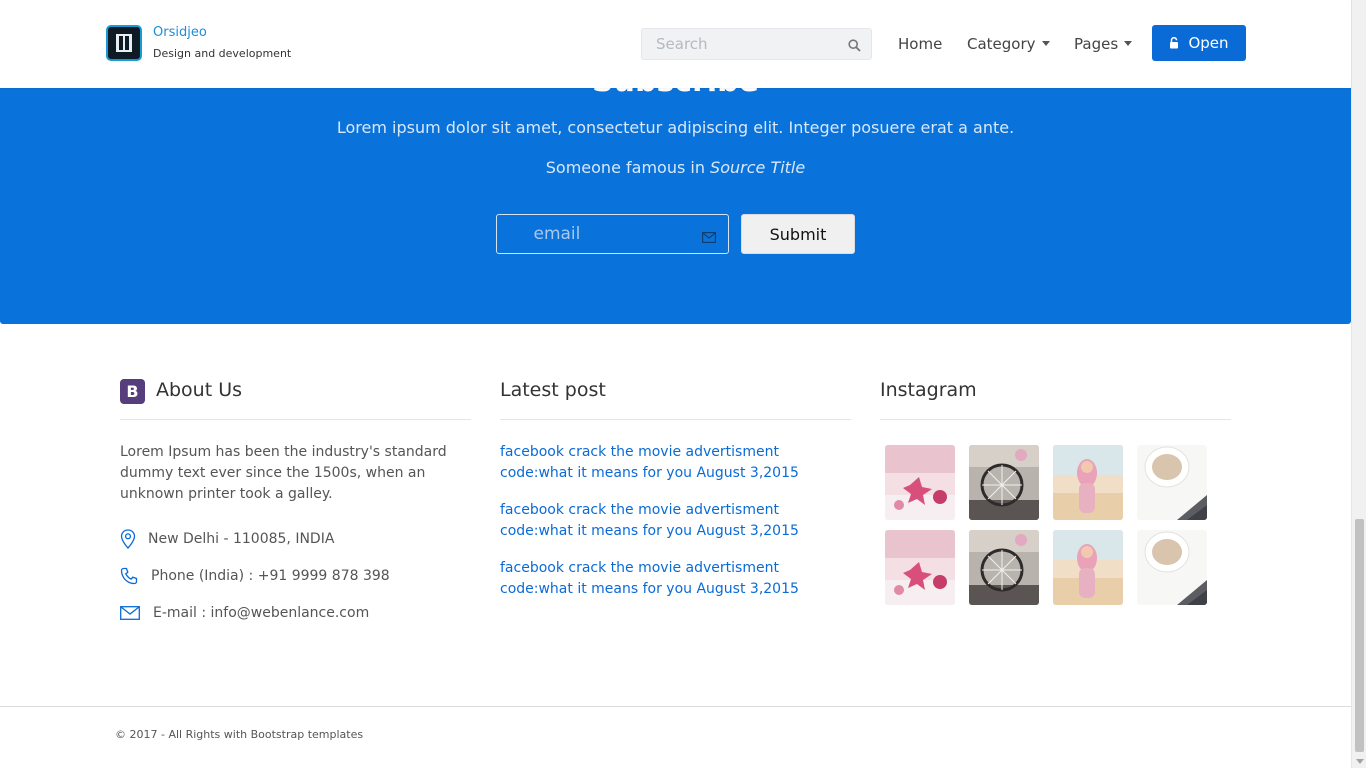  What do you see at coordinates (1055, 398) in the screenshot?
I see `instagram-header: Instagram` at bounding box center [1055, 398].